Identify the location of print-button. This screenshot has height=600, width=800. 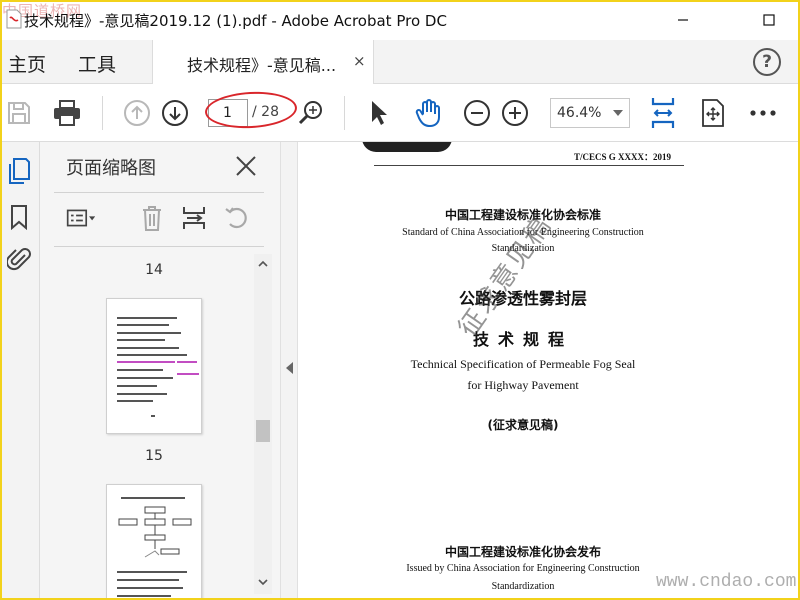
(67, 113).